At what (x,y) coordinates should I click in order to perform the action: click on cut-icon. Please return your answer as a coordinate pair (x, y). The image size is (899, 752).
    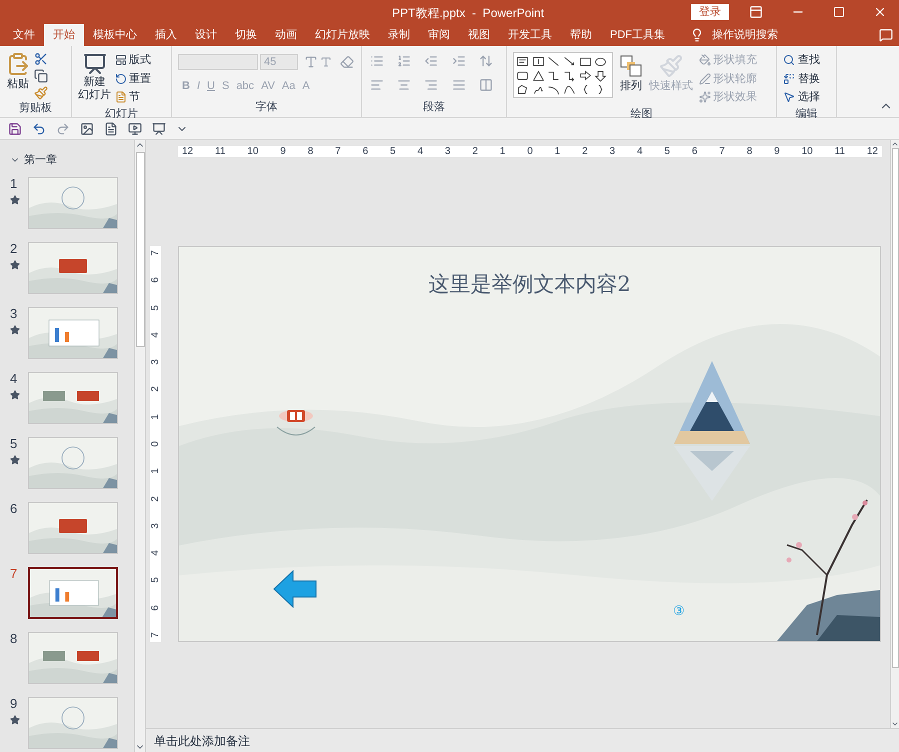
    Looking at the image, I should click on (41, 59).